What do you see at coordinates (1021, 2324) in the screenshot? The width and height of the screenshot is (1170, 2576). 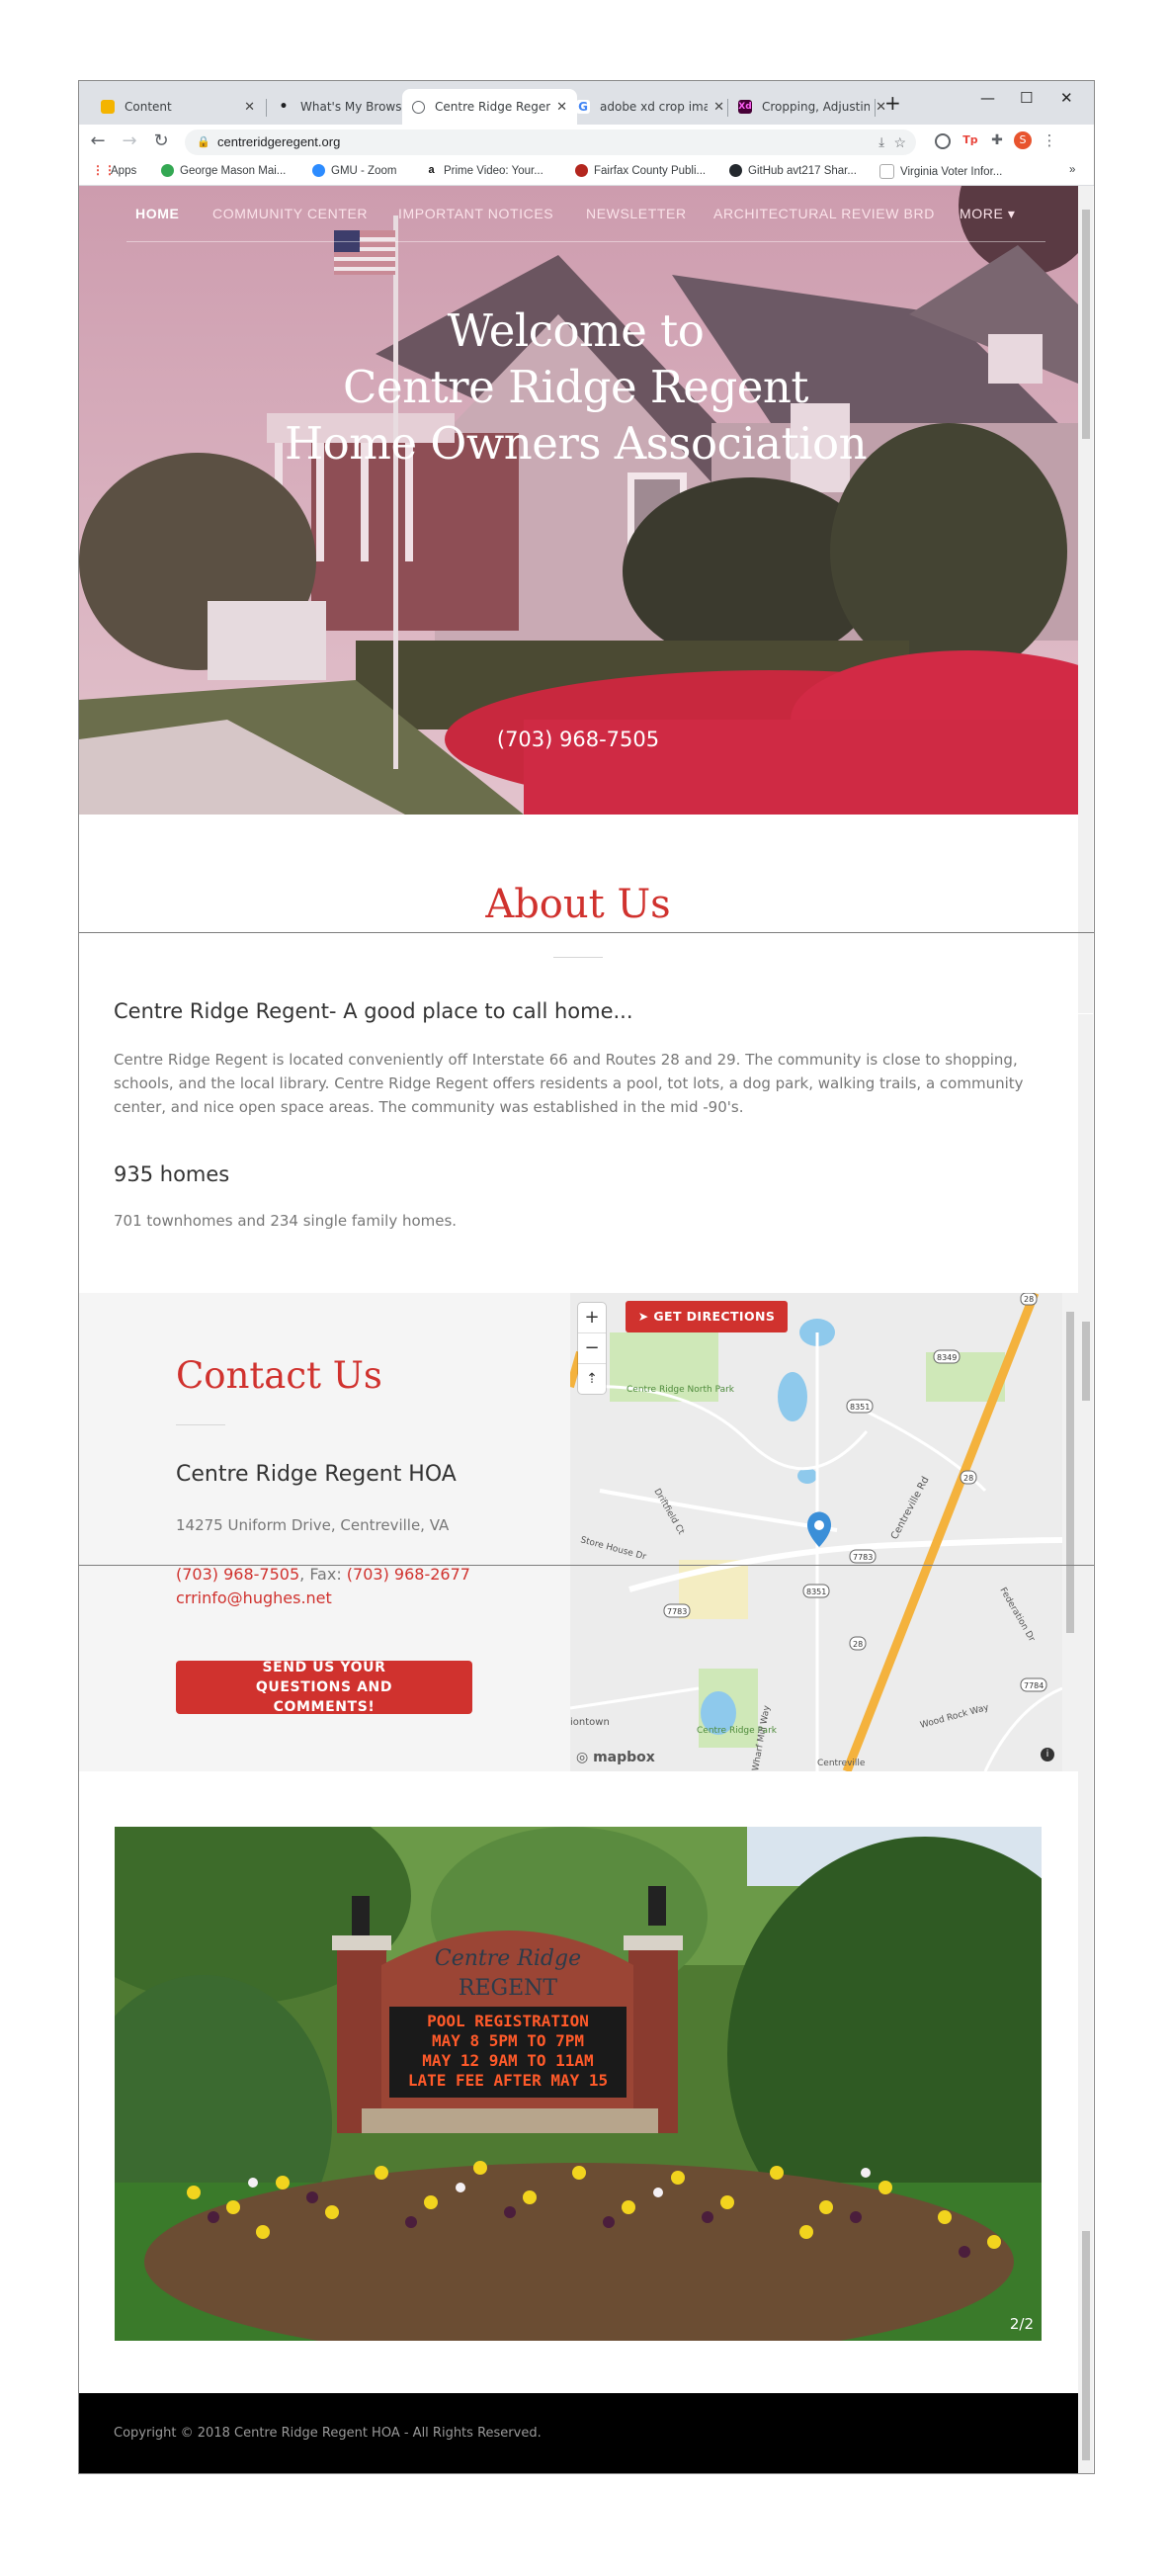 I see `slide-counter: 2/2` at bounding box center [1021, 2324].